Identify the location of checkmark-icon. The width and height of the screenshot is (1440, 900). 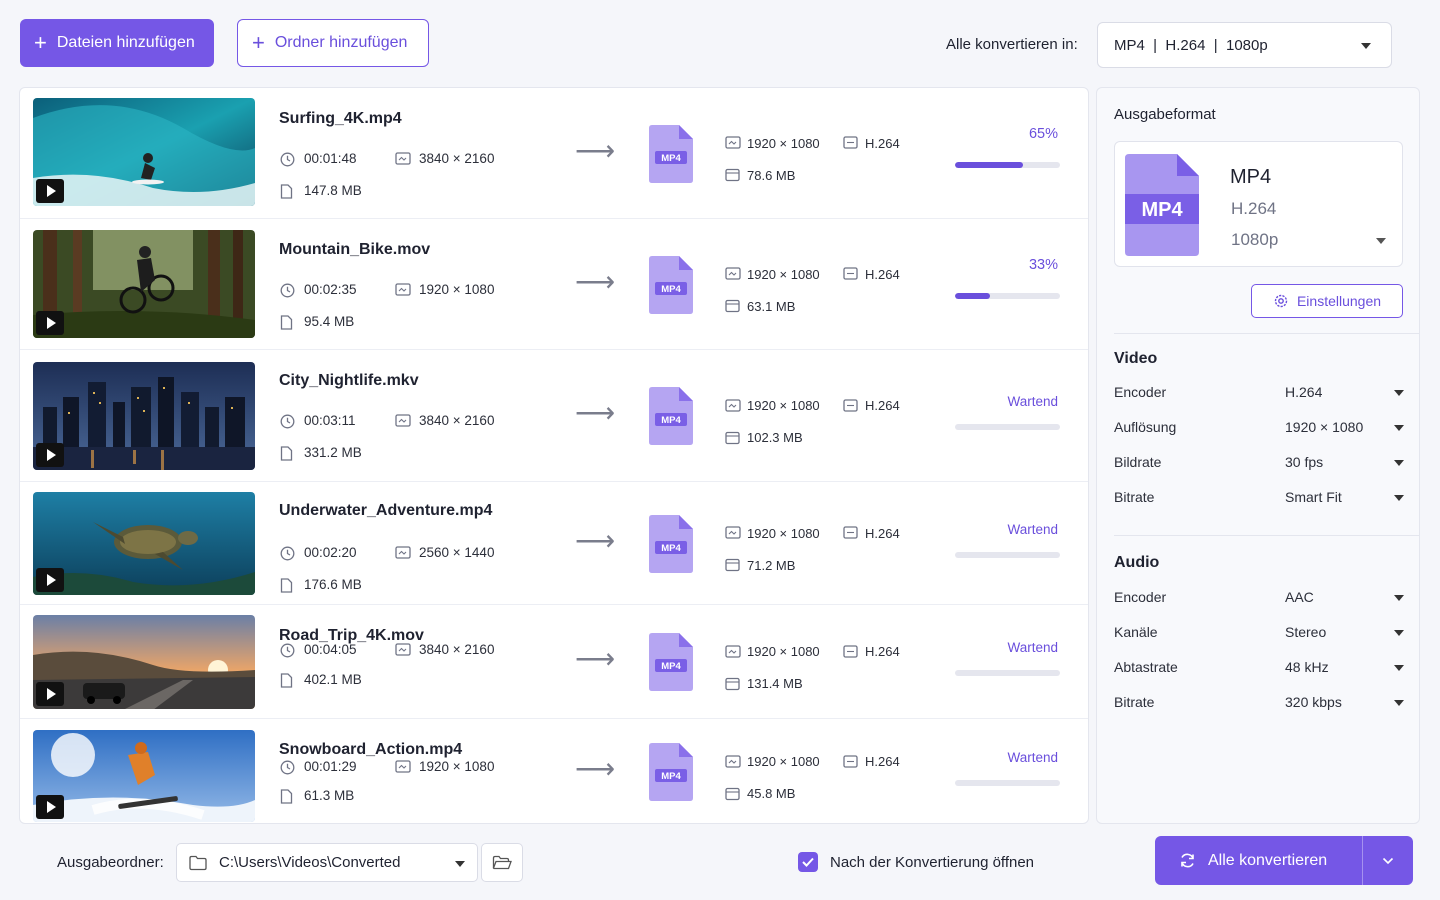
(808, 862).